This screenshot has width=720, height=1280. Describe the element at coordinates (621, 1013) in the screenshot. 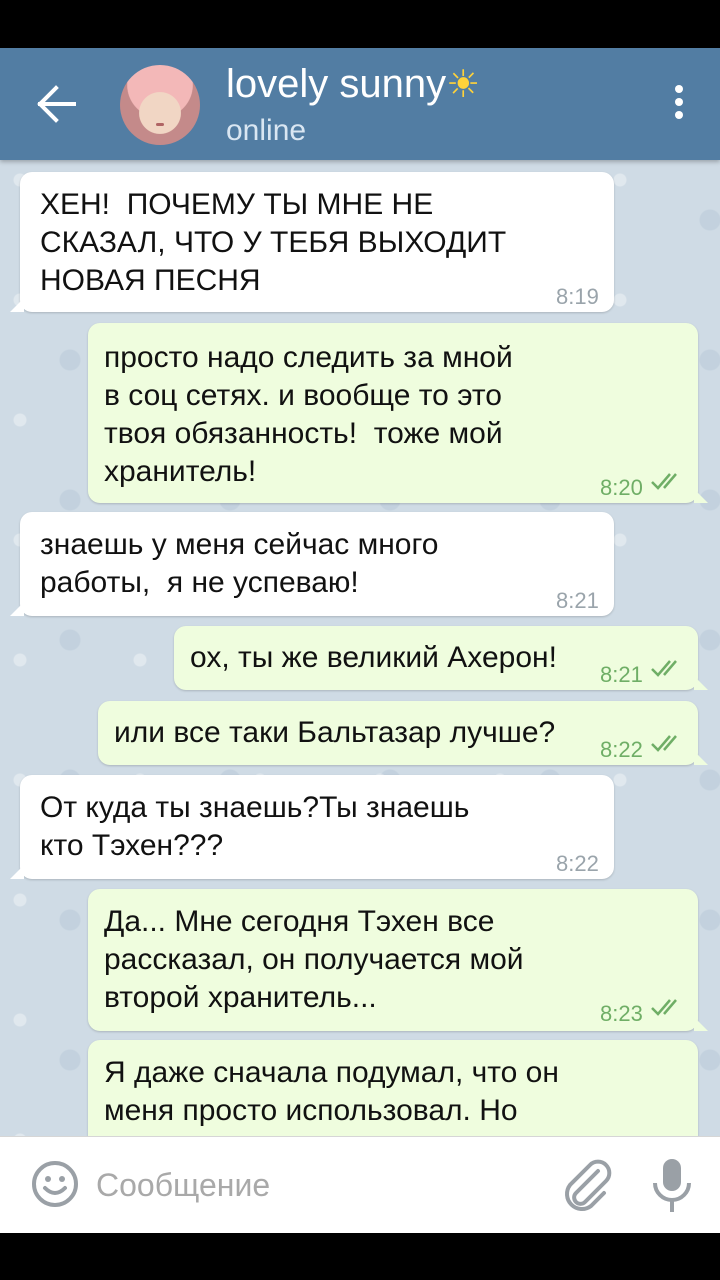

I see `message-time: 8:23` at that location.